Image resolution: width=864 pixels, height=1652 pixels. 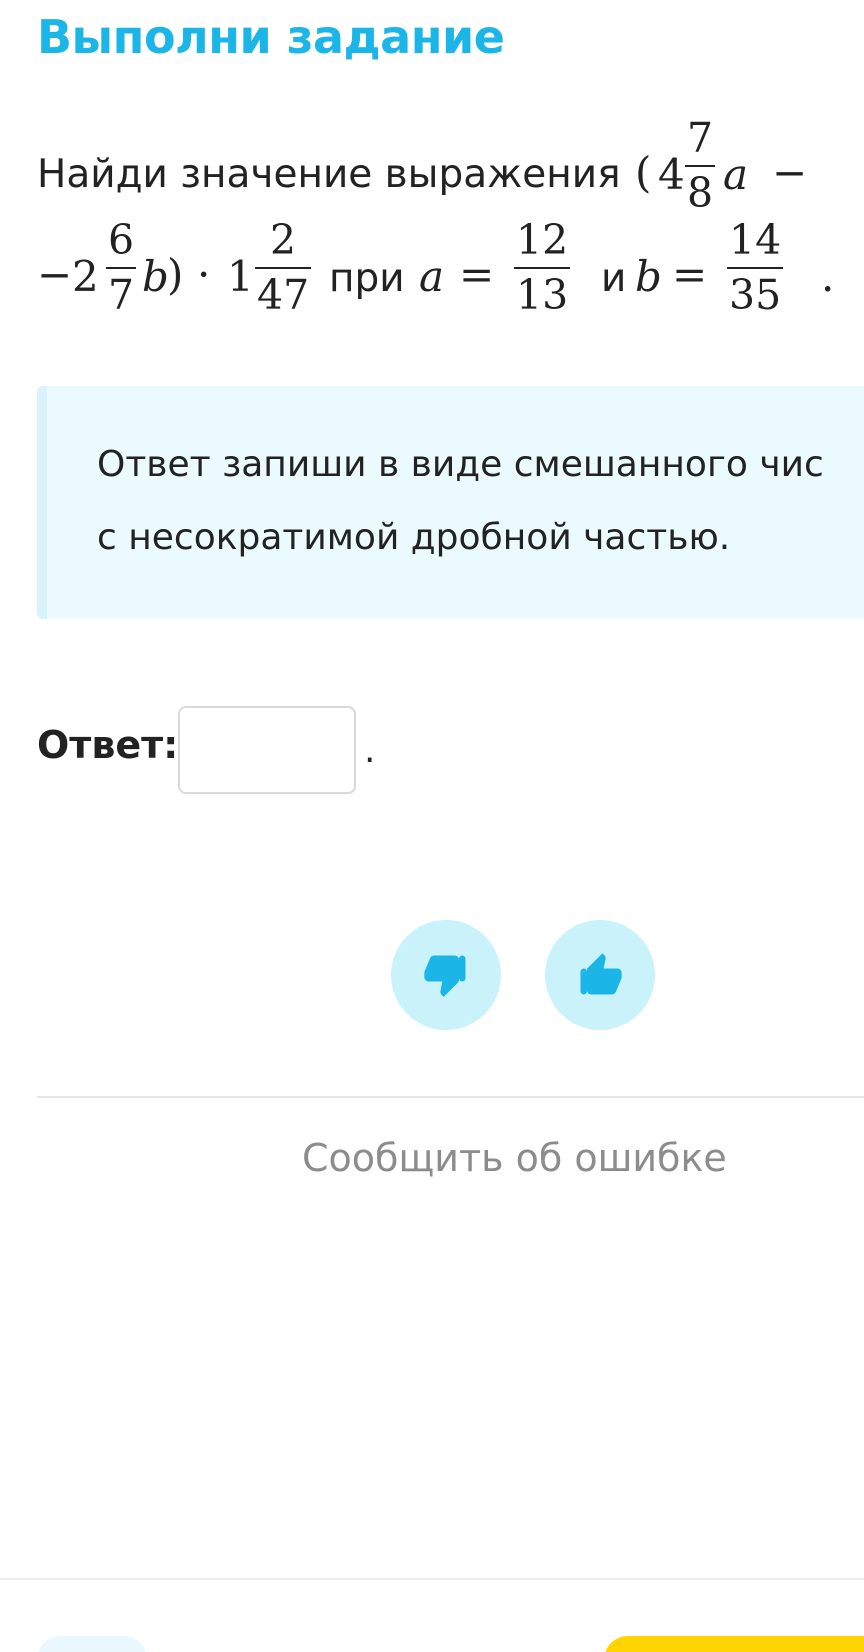 I want to click on fraction-6-7: 6 7, so click(x=121, y=267).